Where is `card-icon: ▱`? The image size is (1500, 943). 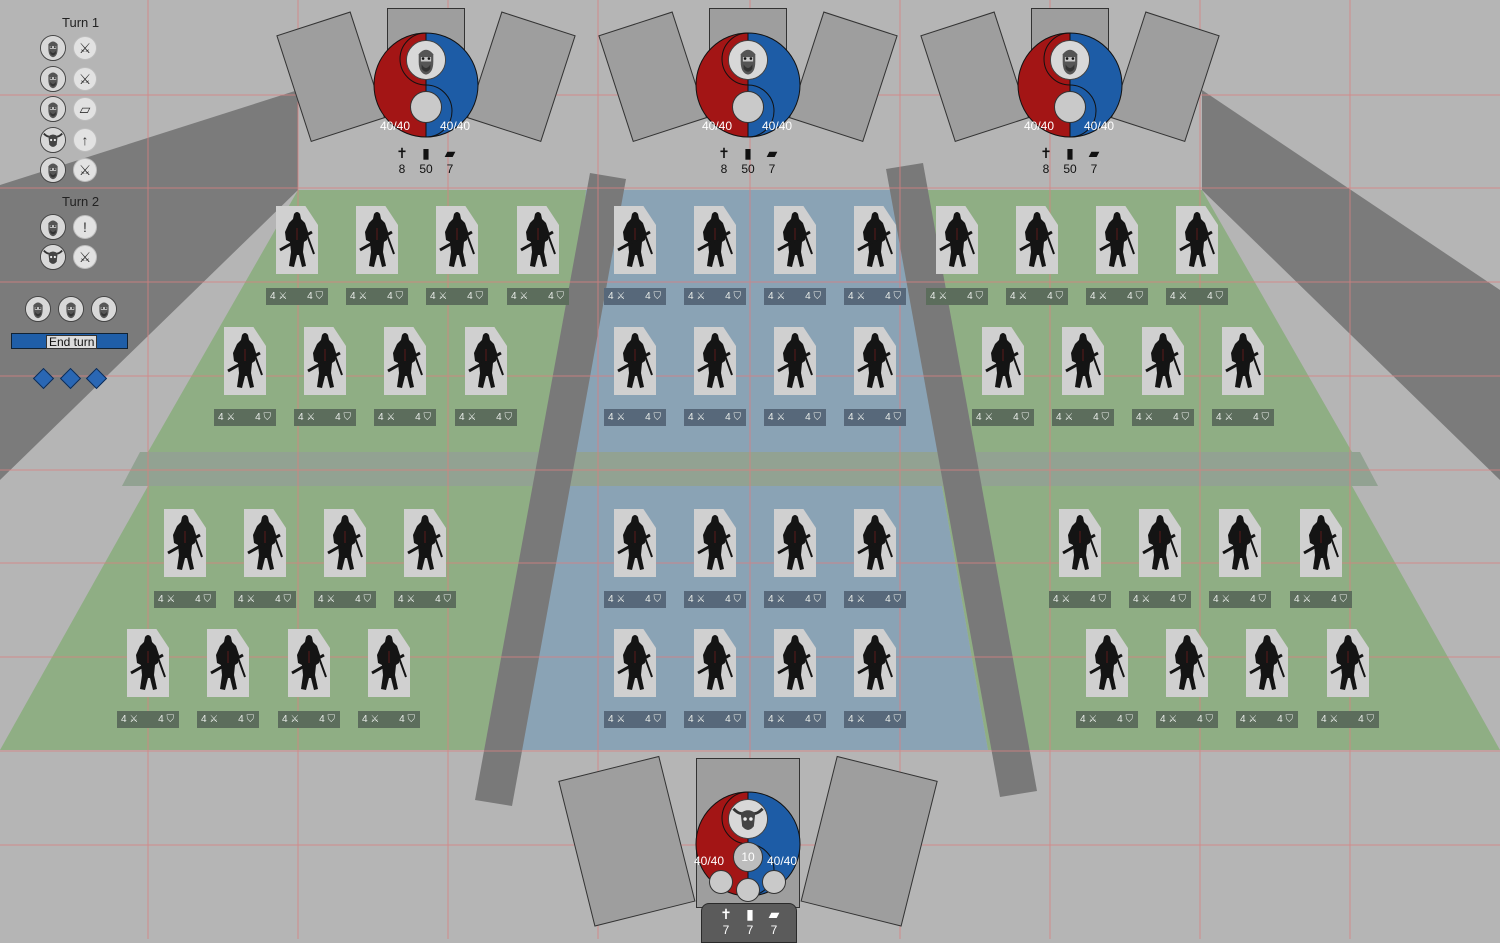 card-icon: ▱ is located at coordinates (85, 109).